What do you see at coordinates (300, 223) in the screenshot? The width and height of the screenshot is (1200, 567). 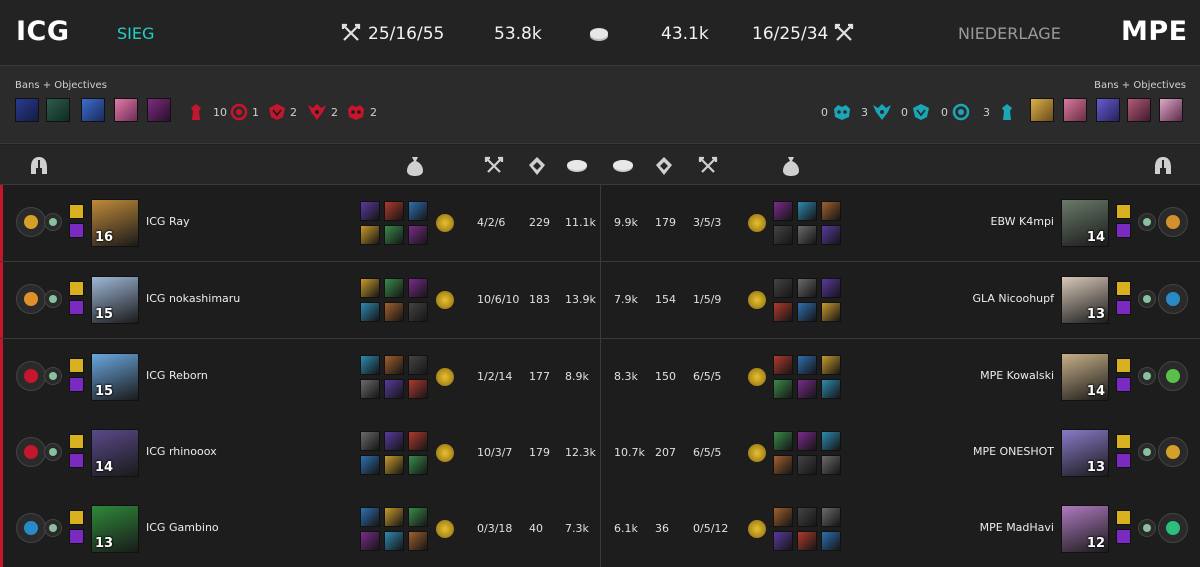 I see `left-player: 16 ICG Ray 4/2/6 229 11.1k` at bounding box center [300, 223].